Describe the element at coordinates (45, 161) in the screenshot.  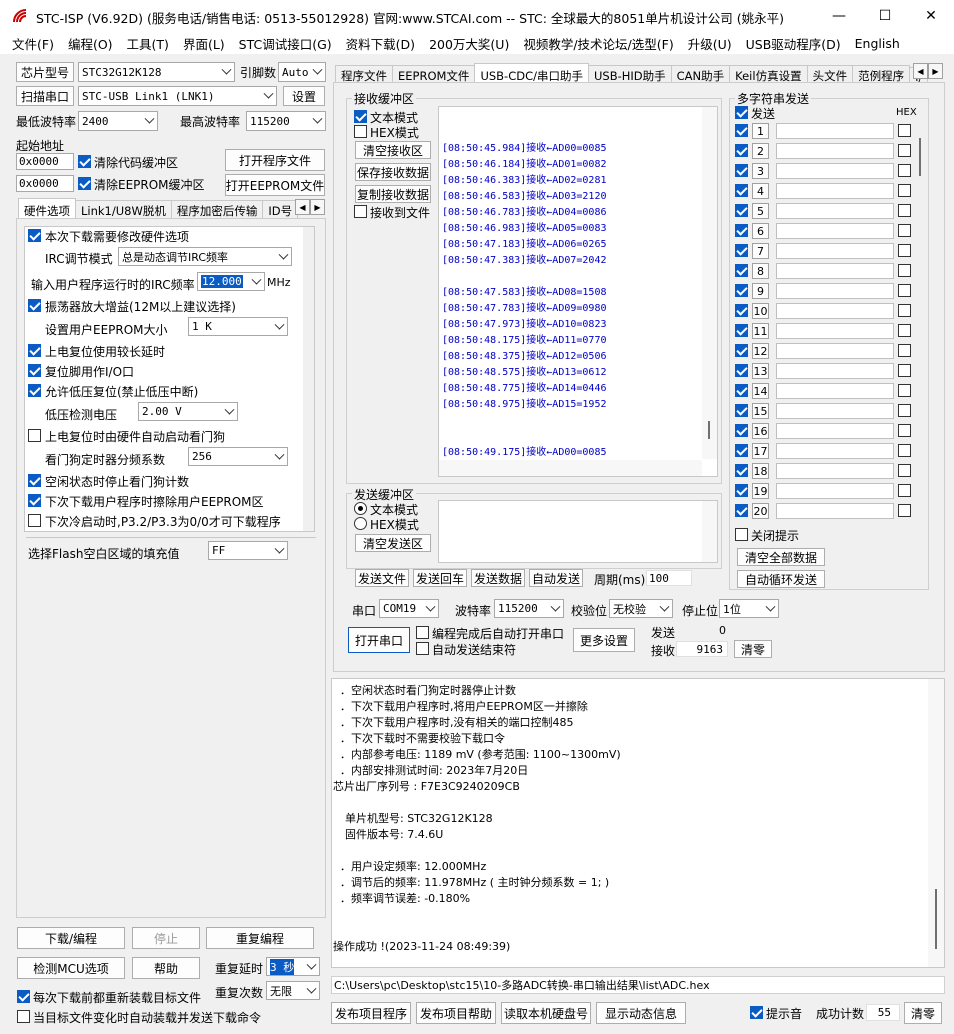
I see `code-address-input: 0x0000` at that location.